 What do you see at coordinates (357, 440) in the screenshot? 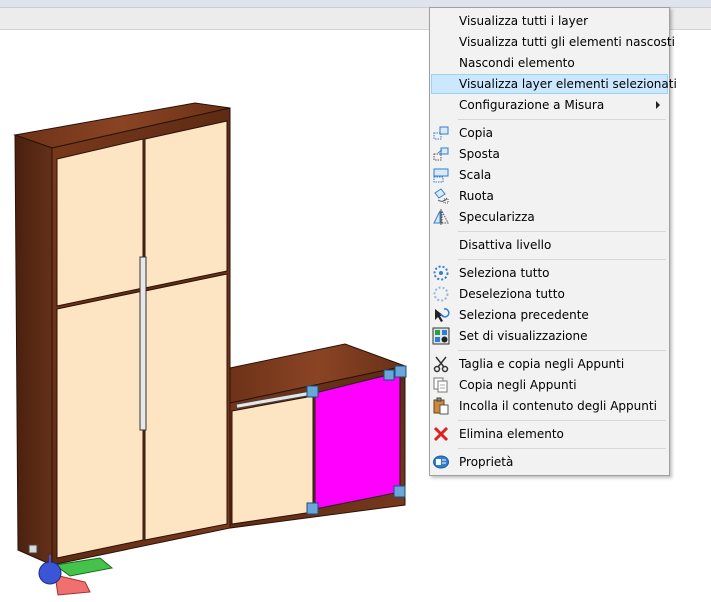
I see `selected-panel` at bounding box center [357, 440].